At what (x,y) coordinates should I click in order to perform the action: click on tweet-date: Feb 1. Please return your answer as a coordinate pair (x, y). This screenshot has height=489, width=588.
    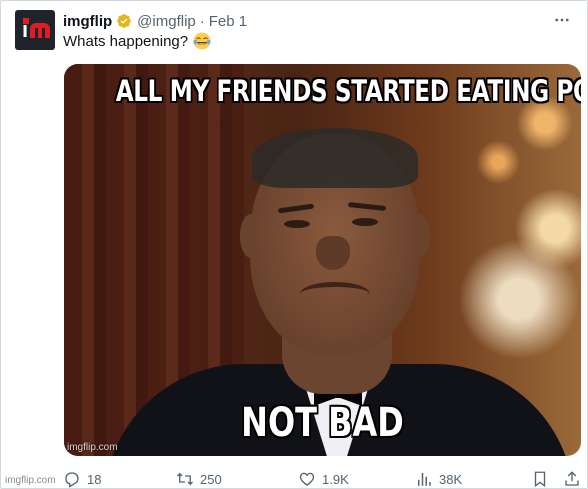
    Looking at the image, I should click on (228, 21).